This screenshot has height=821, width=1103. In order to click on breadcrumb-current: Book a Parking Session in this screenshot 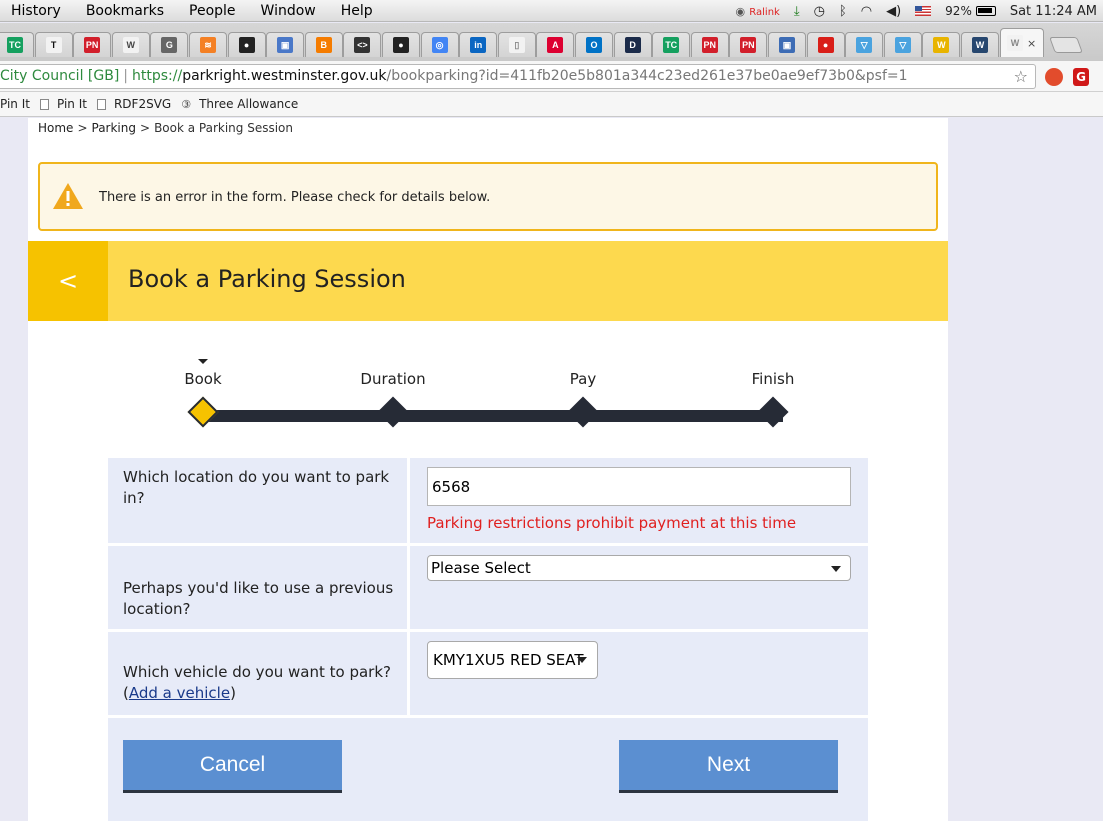, I will do `click(223, 128)`.